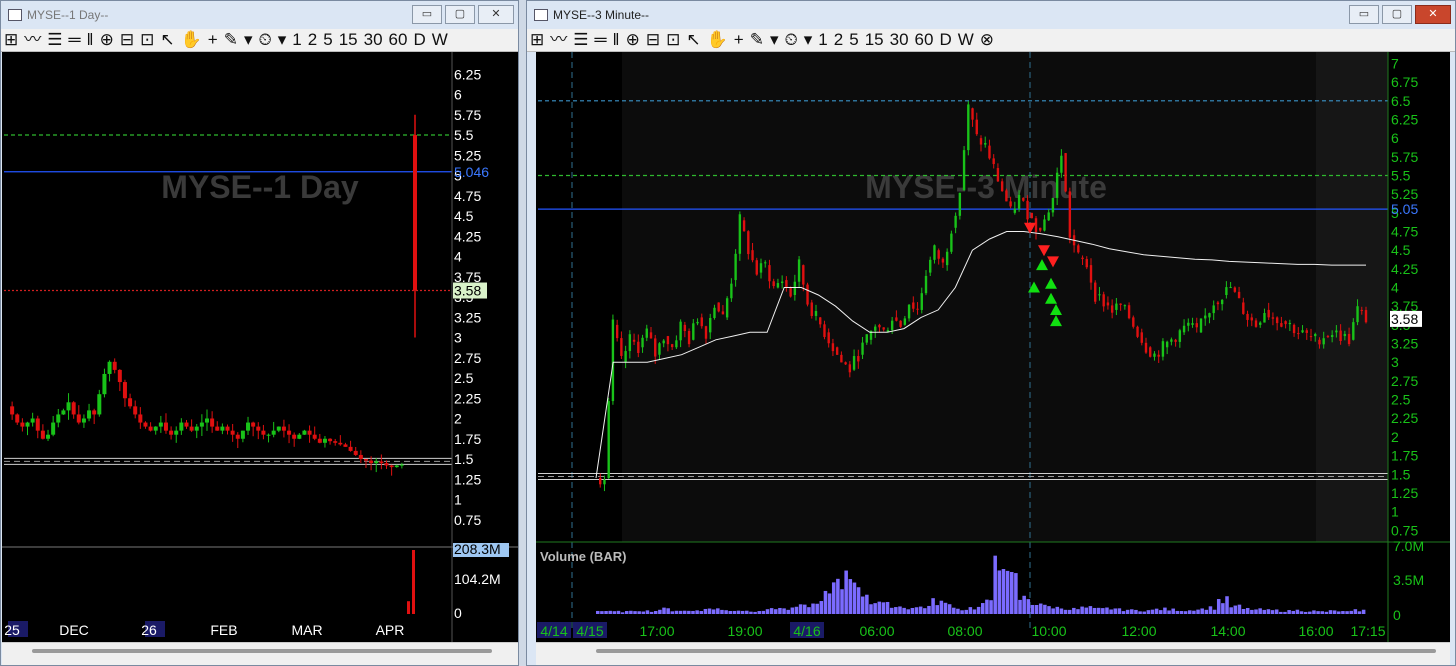 The width and height of the screenshot is (1456, 666). I want to click on right-tool-8: ↖, so click(693, 40).